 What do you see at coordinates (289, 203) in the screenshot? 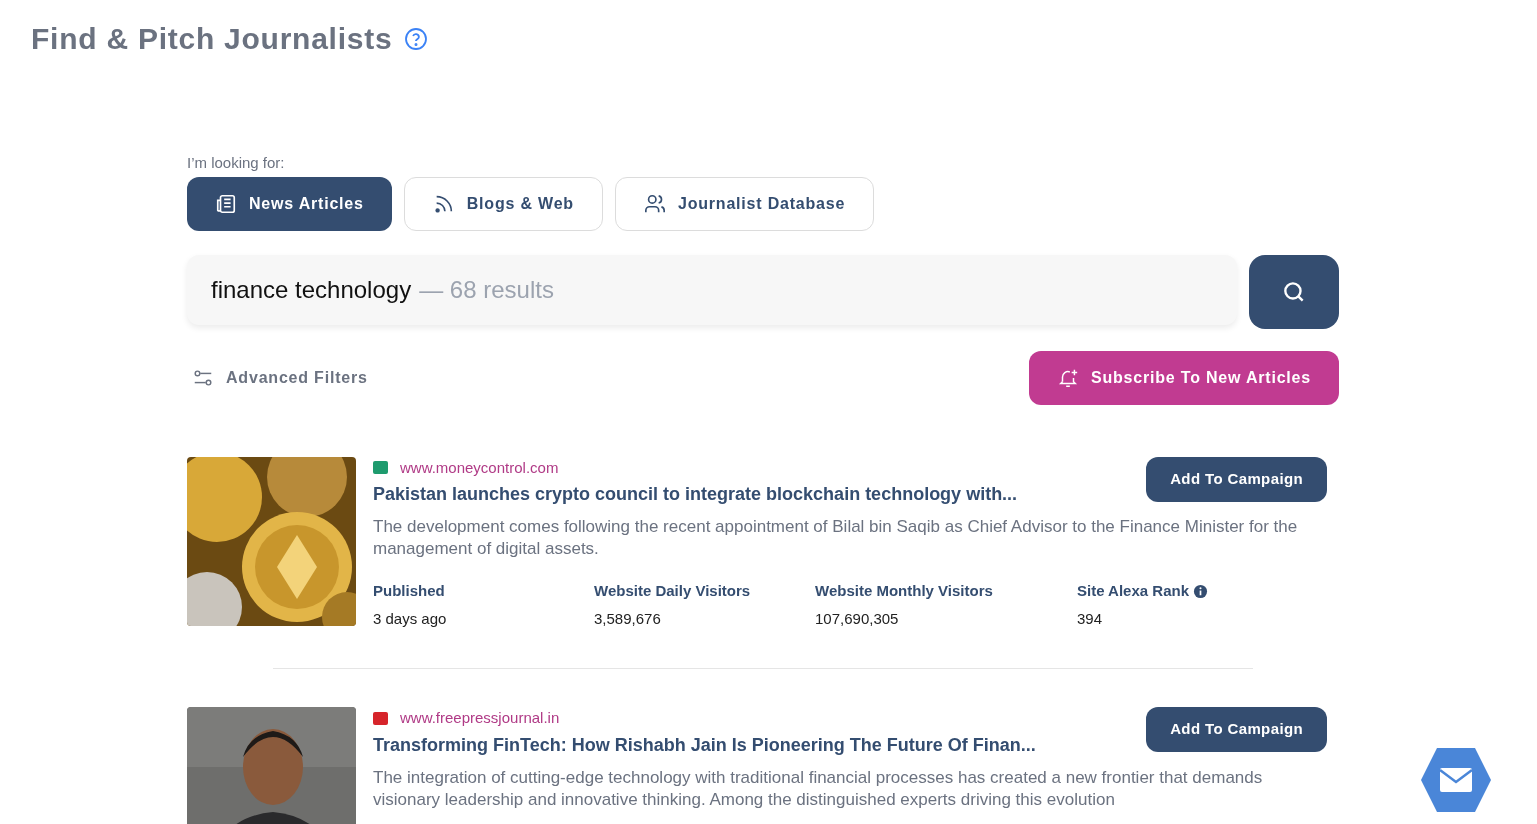
I see `search-type-tab: News Articles` at bounding box center [289, 203].